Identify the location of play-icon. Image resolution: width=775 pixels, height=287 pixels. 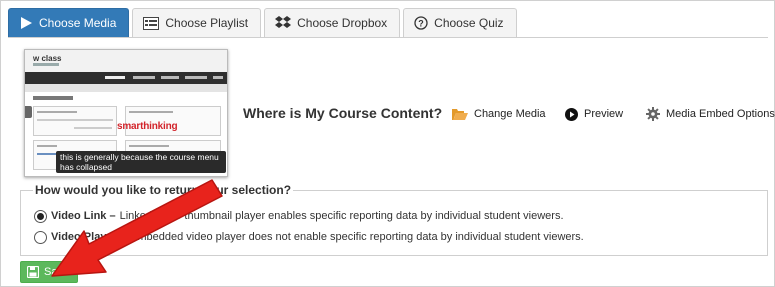
(26, 23).